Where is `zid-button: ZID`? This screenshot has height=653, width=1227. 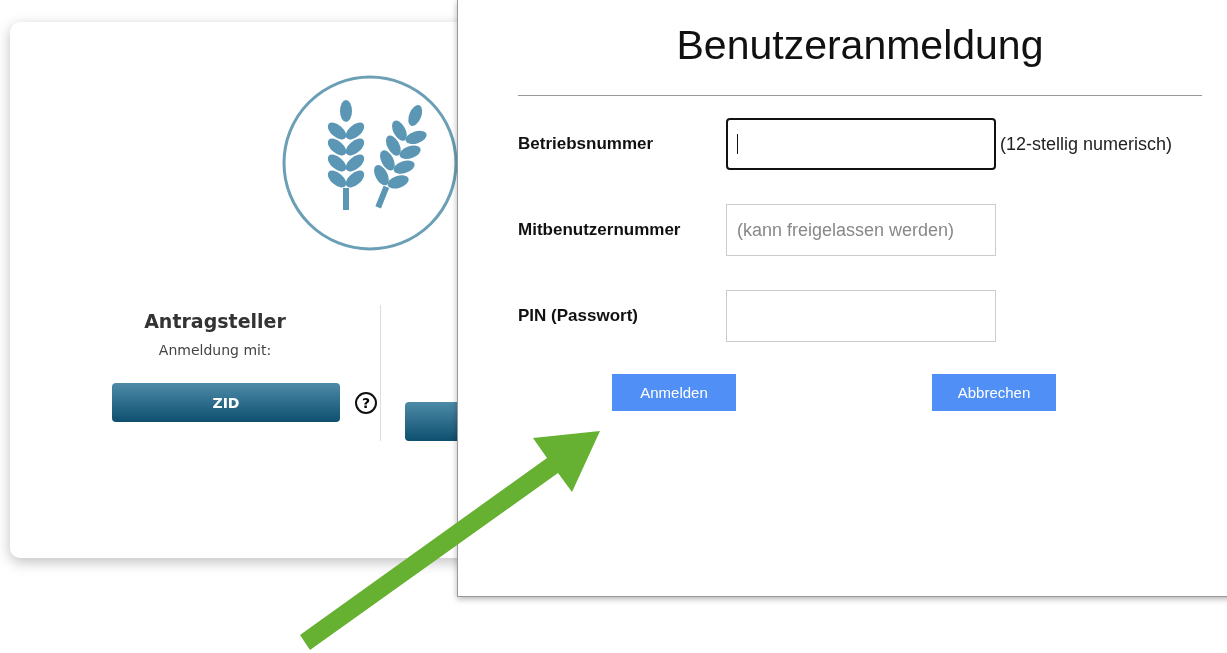
zid-button: ZID is located at coordinates (226, 402).